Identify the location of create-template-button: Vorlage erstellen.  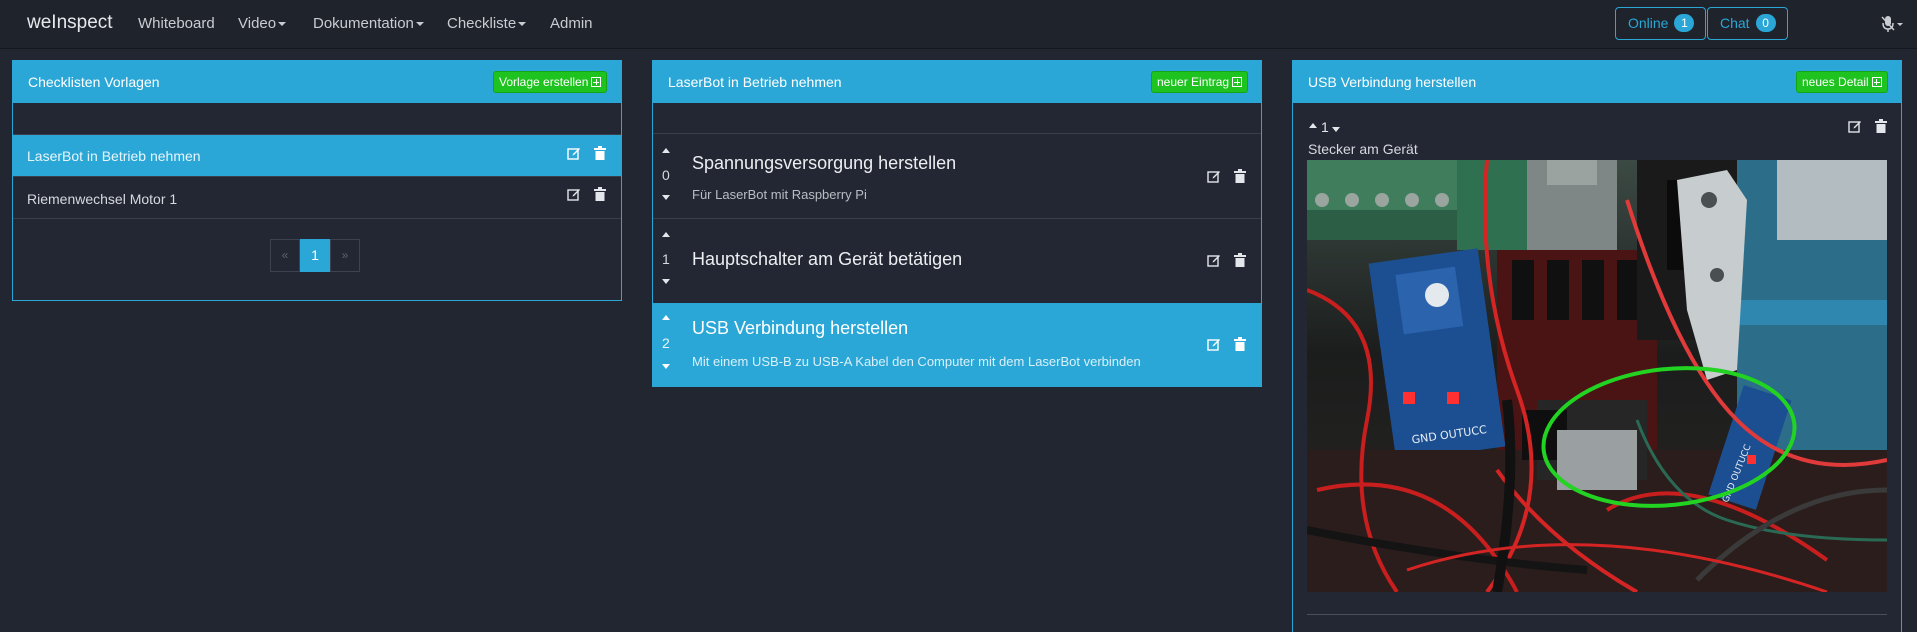
(550, 82).